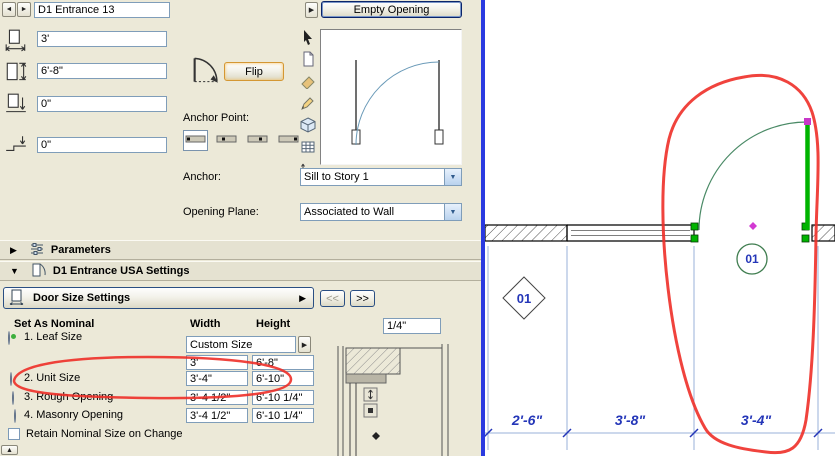 This screenshot has height=456, width=835. Describe the element at coordinates (311, 10) in the screenshot. I see `empty-opening-flyout-button: ▶` at that location.